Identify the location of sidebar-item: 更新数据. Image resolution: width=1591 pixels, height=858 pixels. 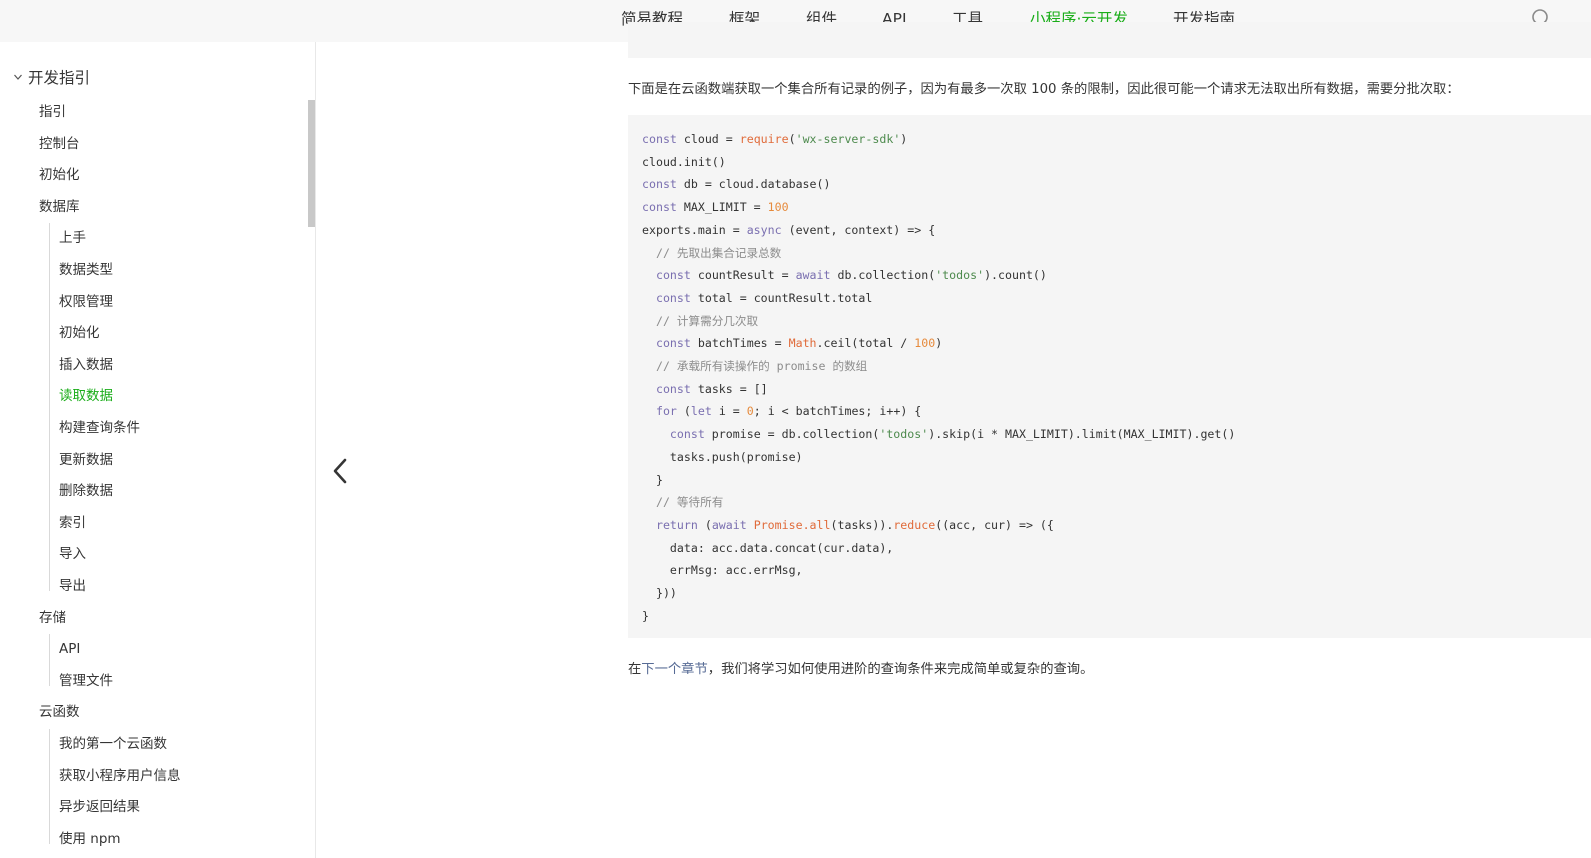
(86, 460).